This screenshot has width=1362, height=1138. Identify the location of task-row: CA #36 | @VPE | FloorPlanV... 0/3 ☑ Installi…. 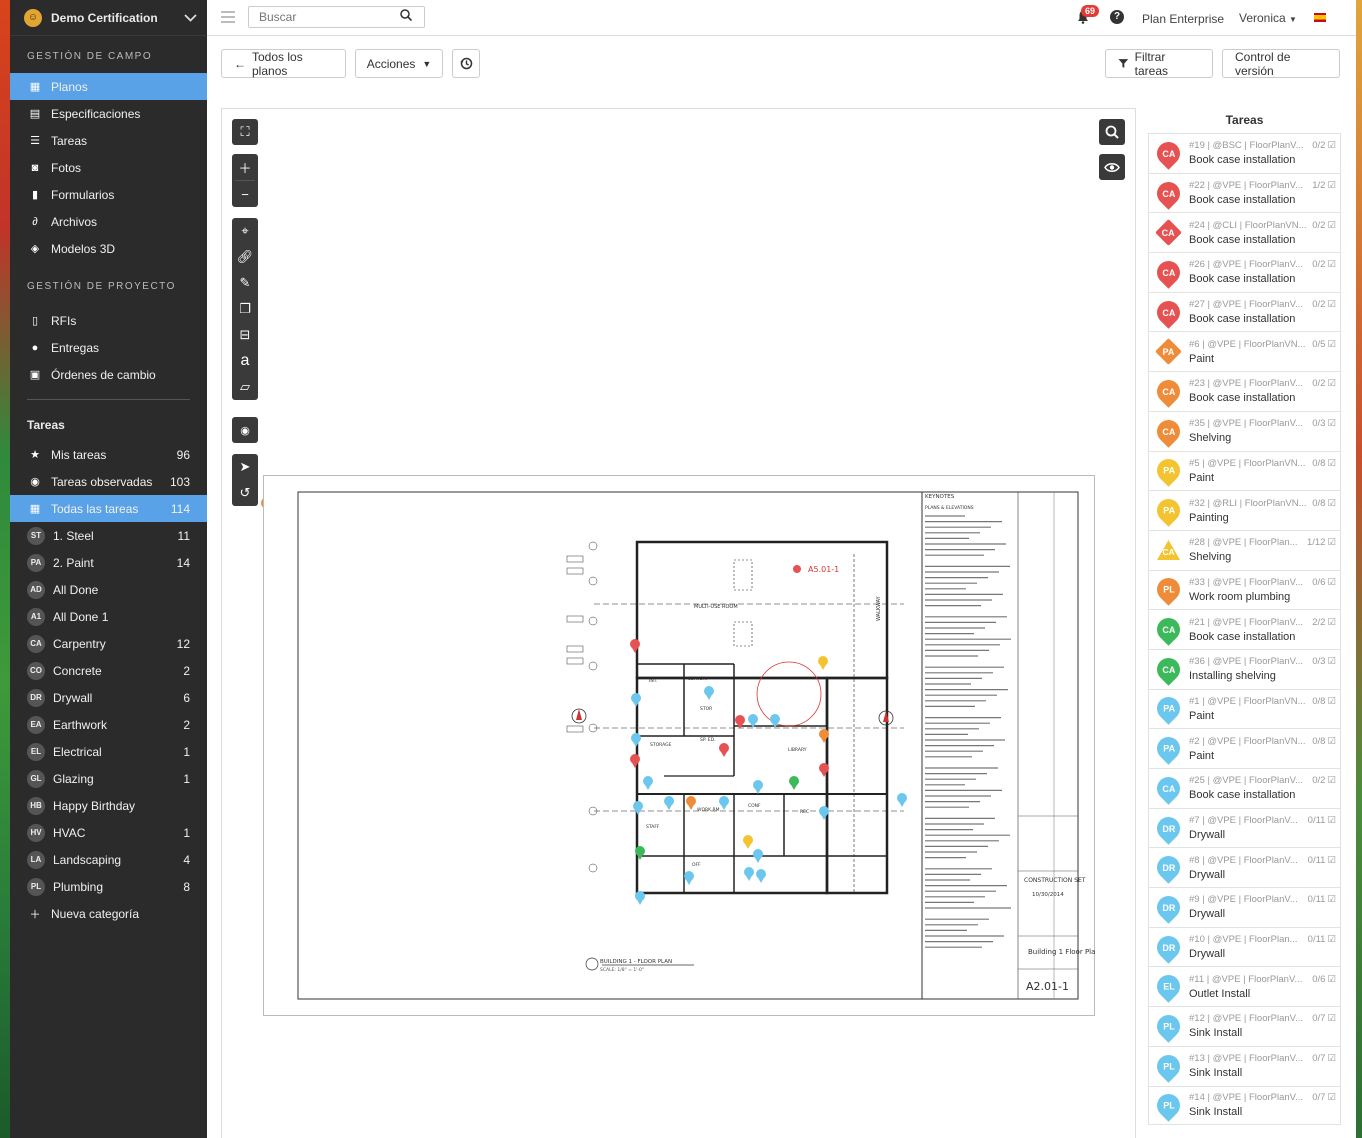
(1244, 668).